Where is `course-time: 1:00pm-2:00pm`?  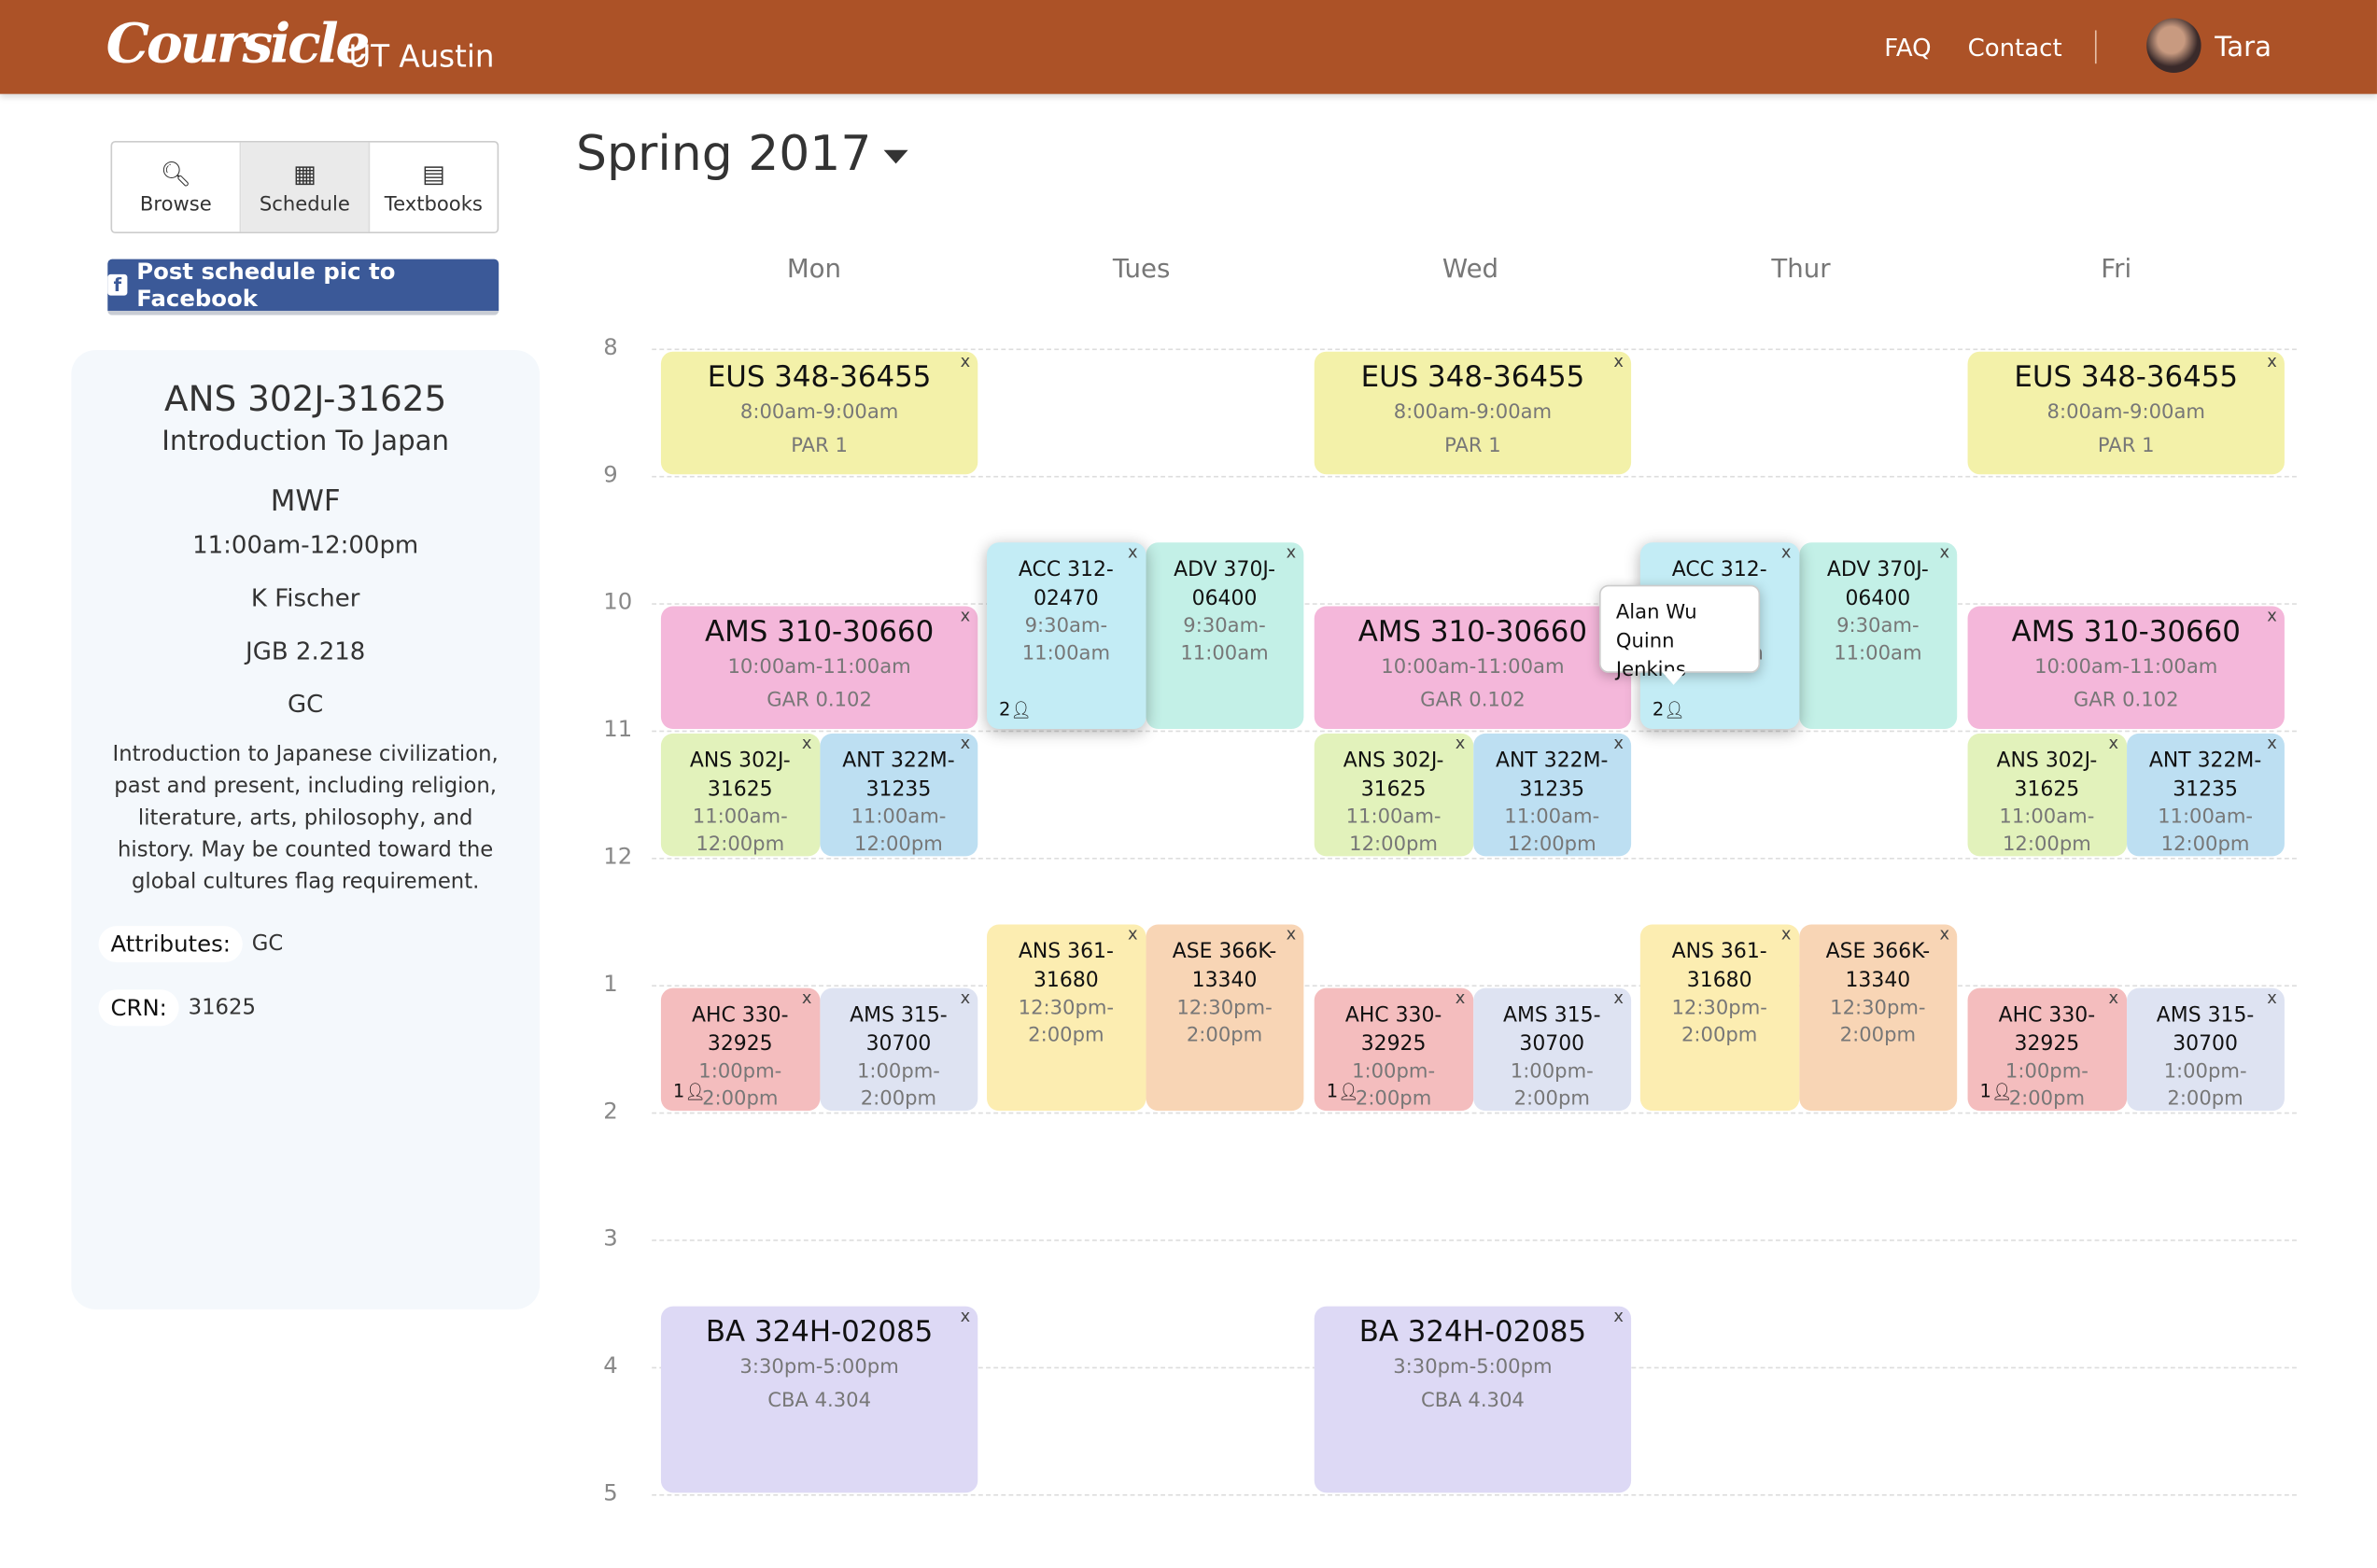
course-time: 1:00pm-2:00pm is located at coordinates (898, 1086).